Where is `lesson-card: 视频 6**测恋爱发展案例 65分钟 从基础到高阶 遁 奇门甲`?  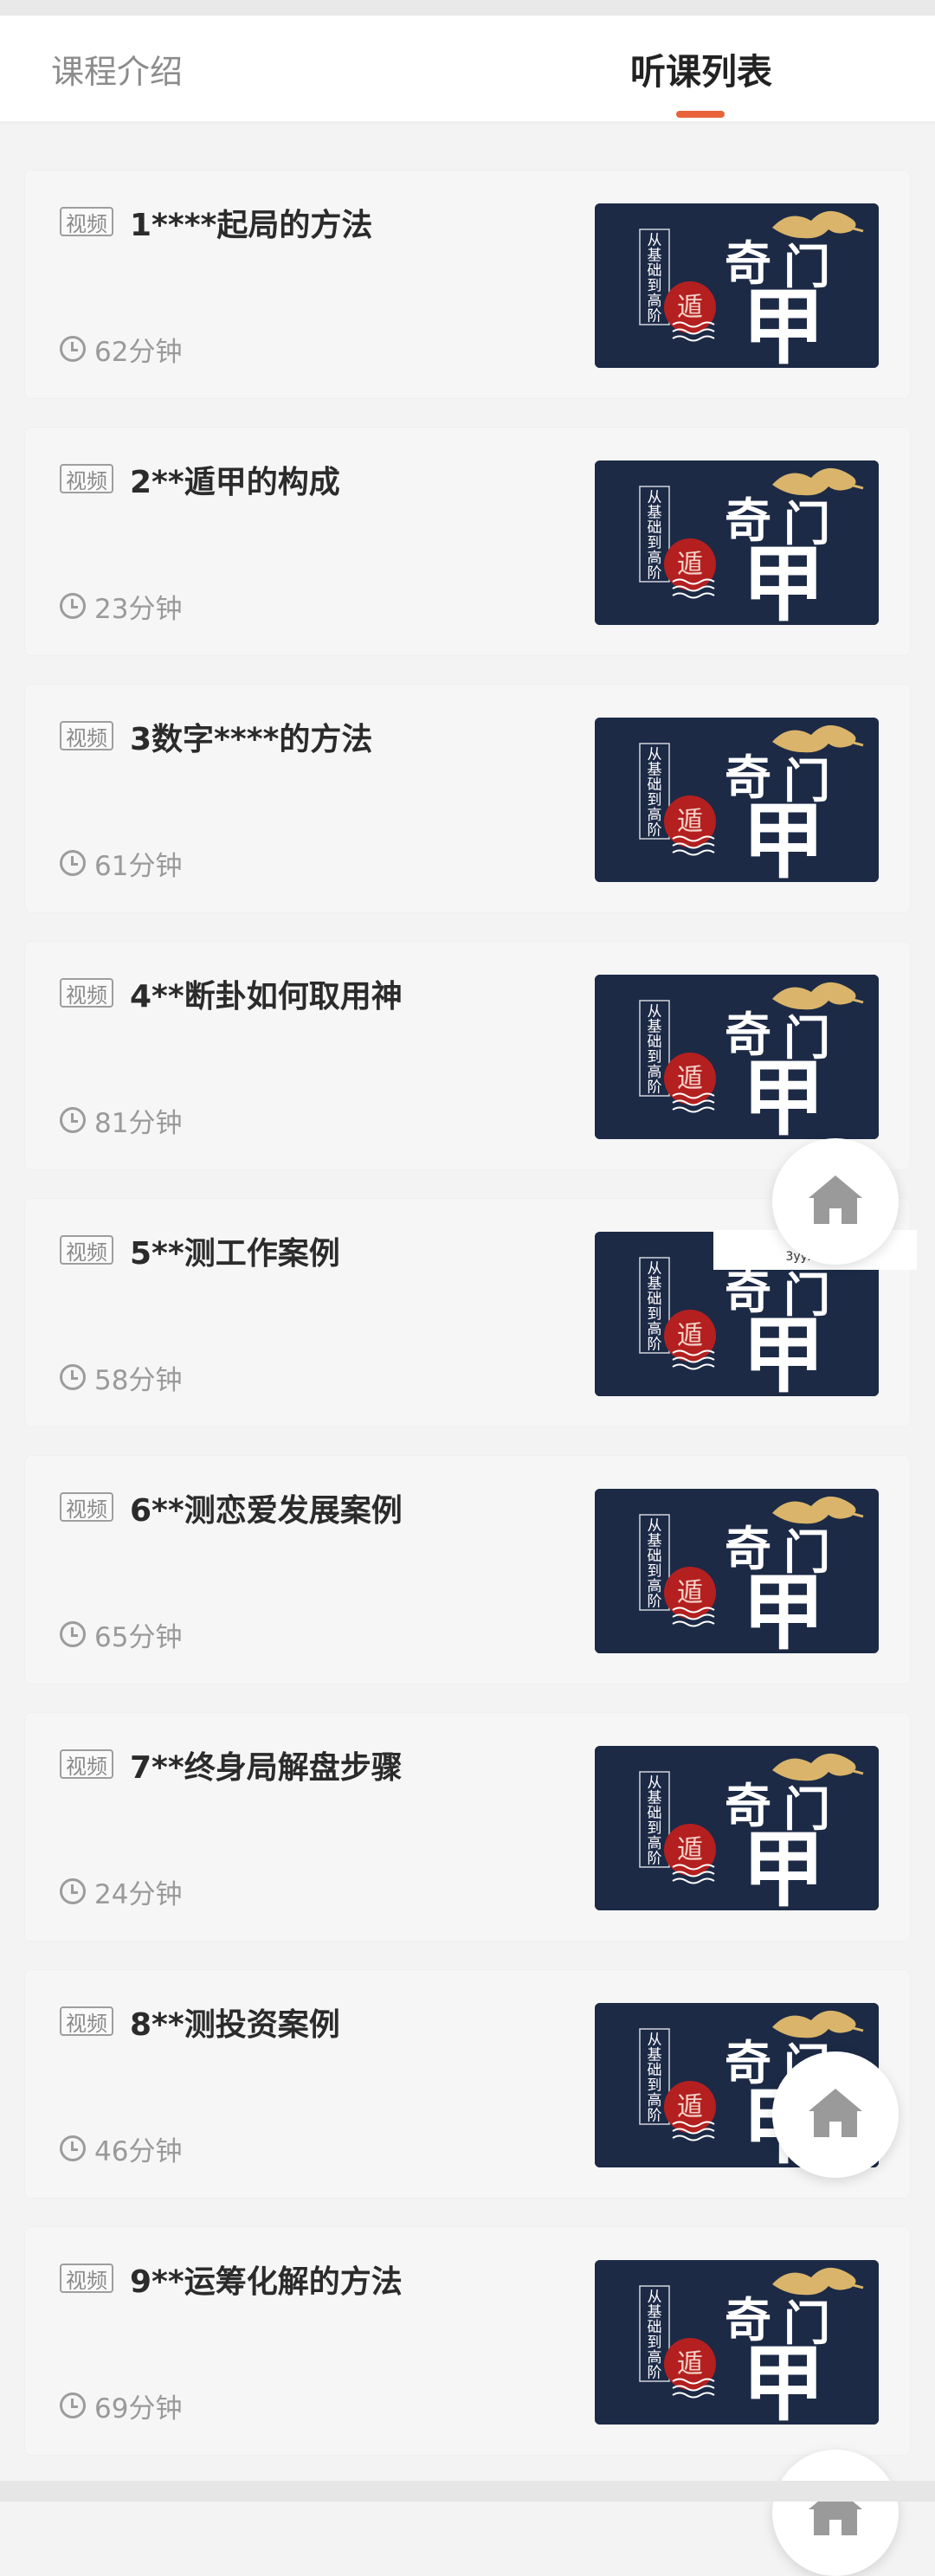
lesson-card: 视频 6**测恋爱发展案例 65分钟 从基础到高阶 遁 奇门甲 is located at coordinates (467, 1569).